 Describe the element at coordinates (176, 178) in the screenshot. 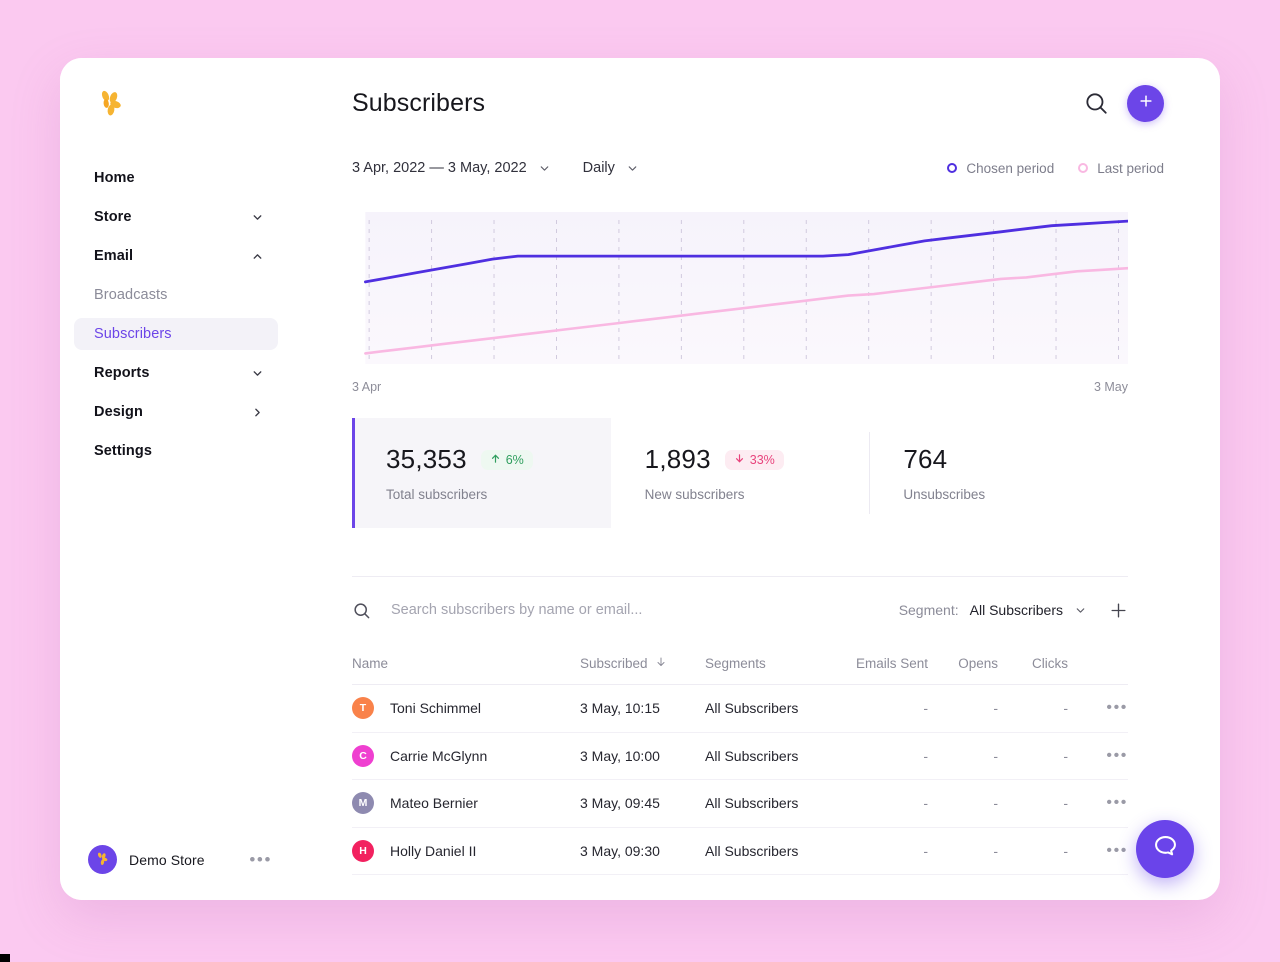

I see `sidebar-item-home: Home` at that location.